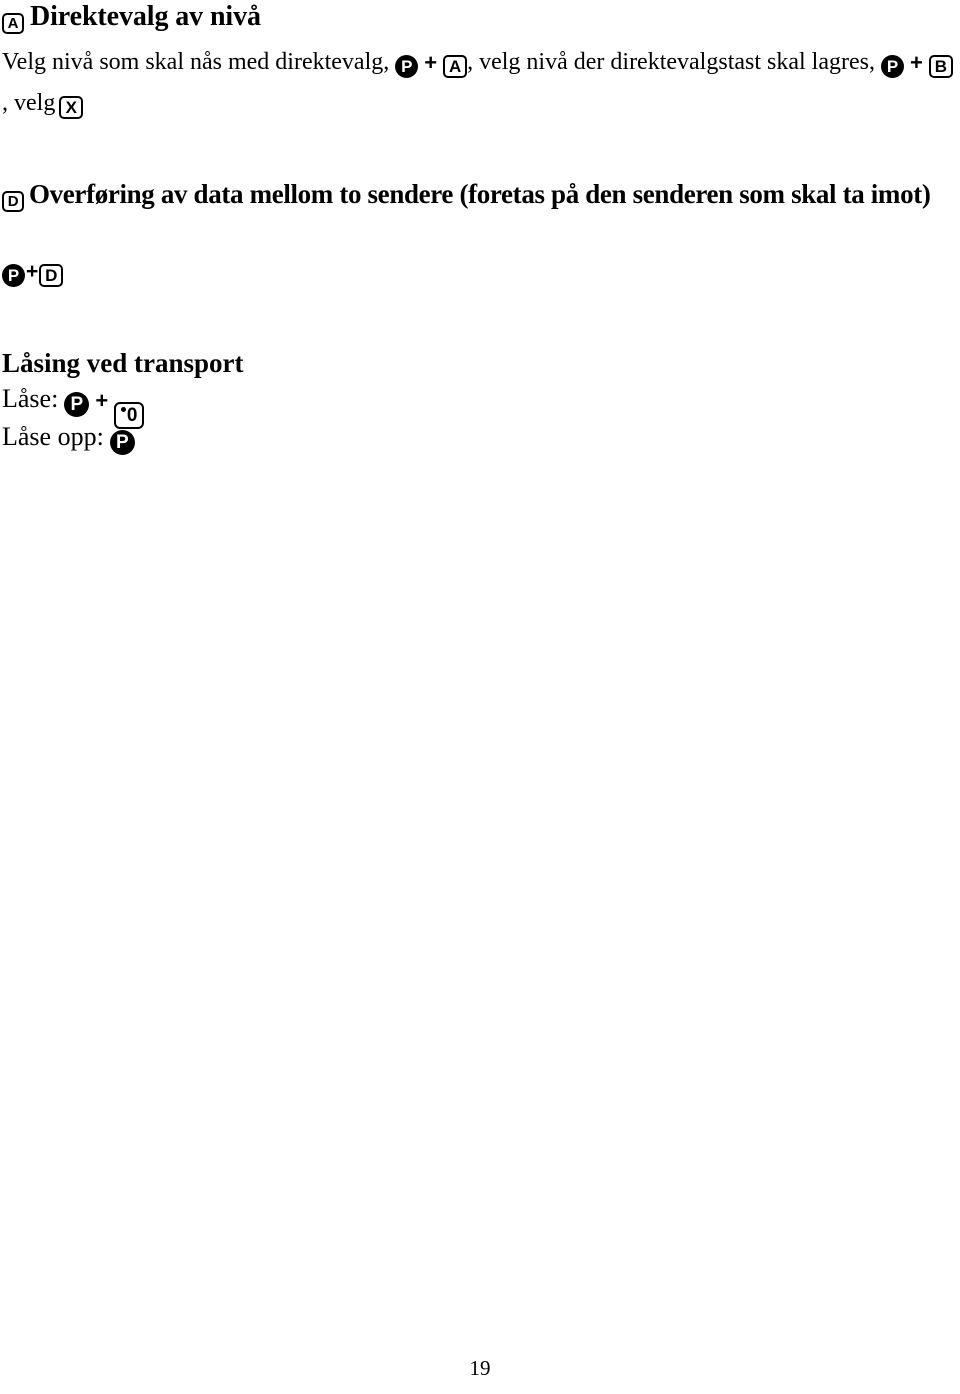  I want to click on key-b-icon: B, so click(940, 67).